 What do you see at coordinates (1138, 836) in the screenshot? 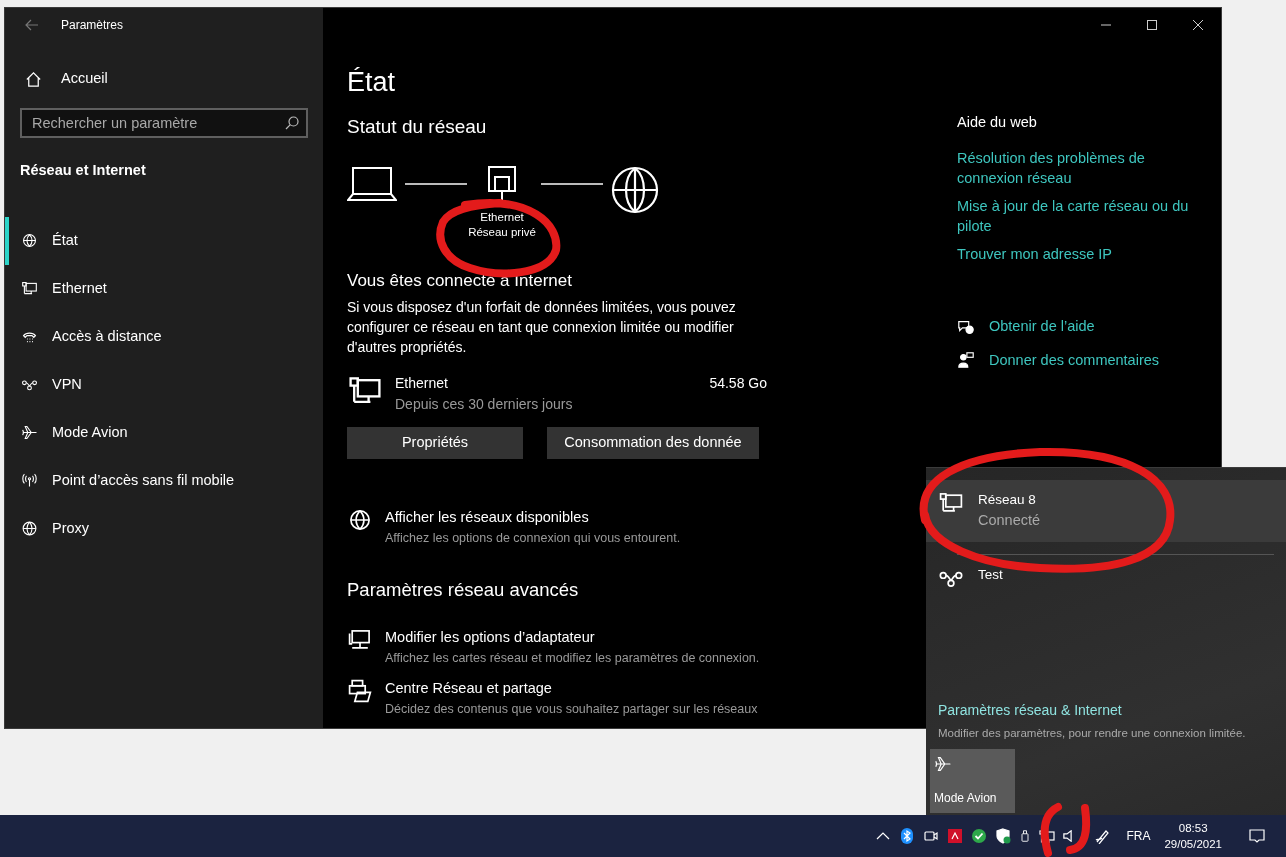
I see `language-indicator: FRA` at bounding box center [1138, 836].